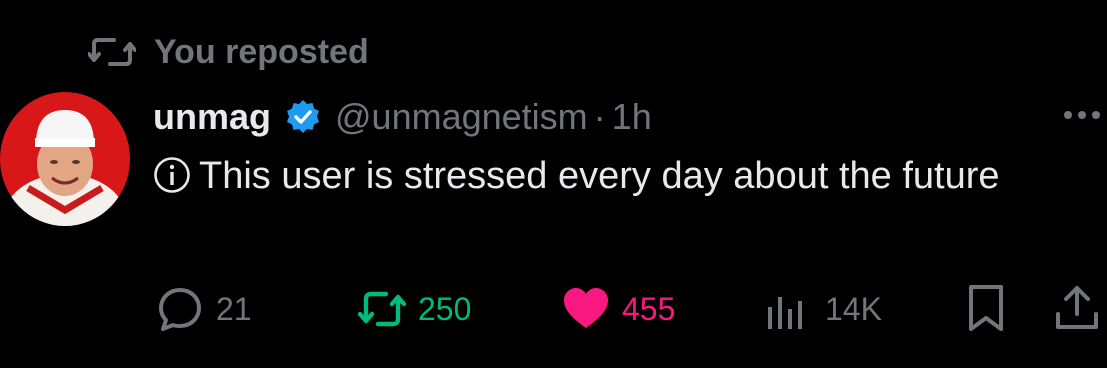 This screenshot has height=368, width=1107. Describe the element at coordinates (853, 308) in the screenshot. I see `views-count: 14K` at that location.